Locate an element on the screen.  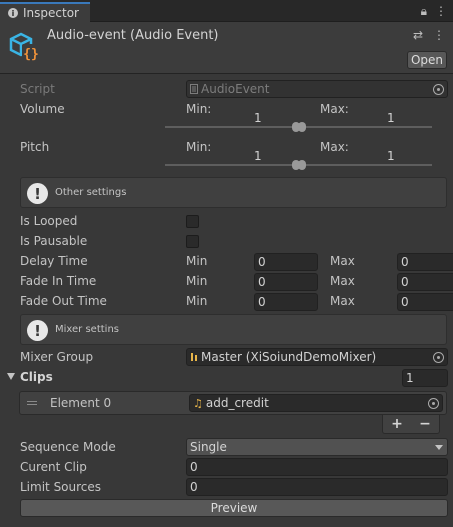
delay-time-min-field: 0 is located at coordinates (286, 262).